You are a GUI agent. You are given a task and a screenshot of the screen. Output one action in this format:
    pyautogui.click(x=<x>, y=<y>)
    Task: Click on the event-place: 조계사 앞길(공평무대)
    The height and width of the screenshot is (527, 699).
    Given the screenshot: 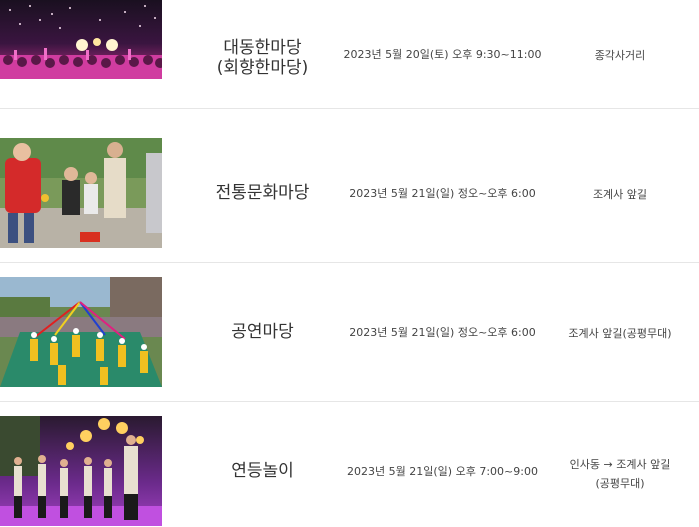 What is the action you would take?
    pyautogui.click(x=620, y=333)
    